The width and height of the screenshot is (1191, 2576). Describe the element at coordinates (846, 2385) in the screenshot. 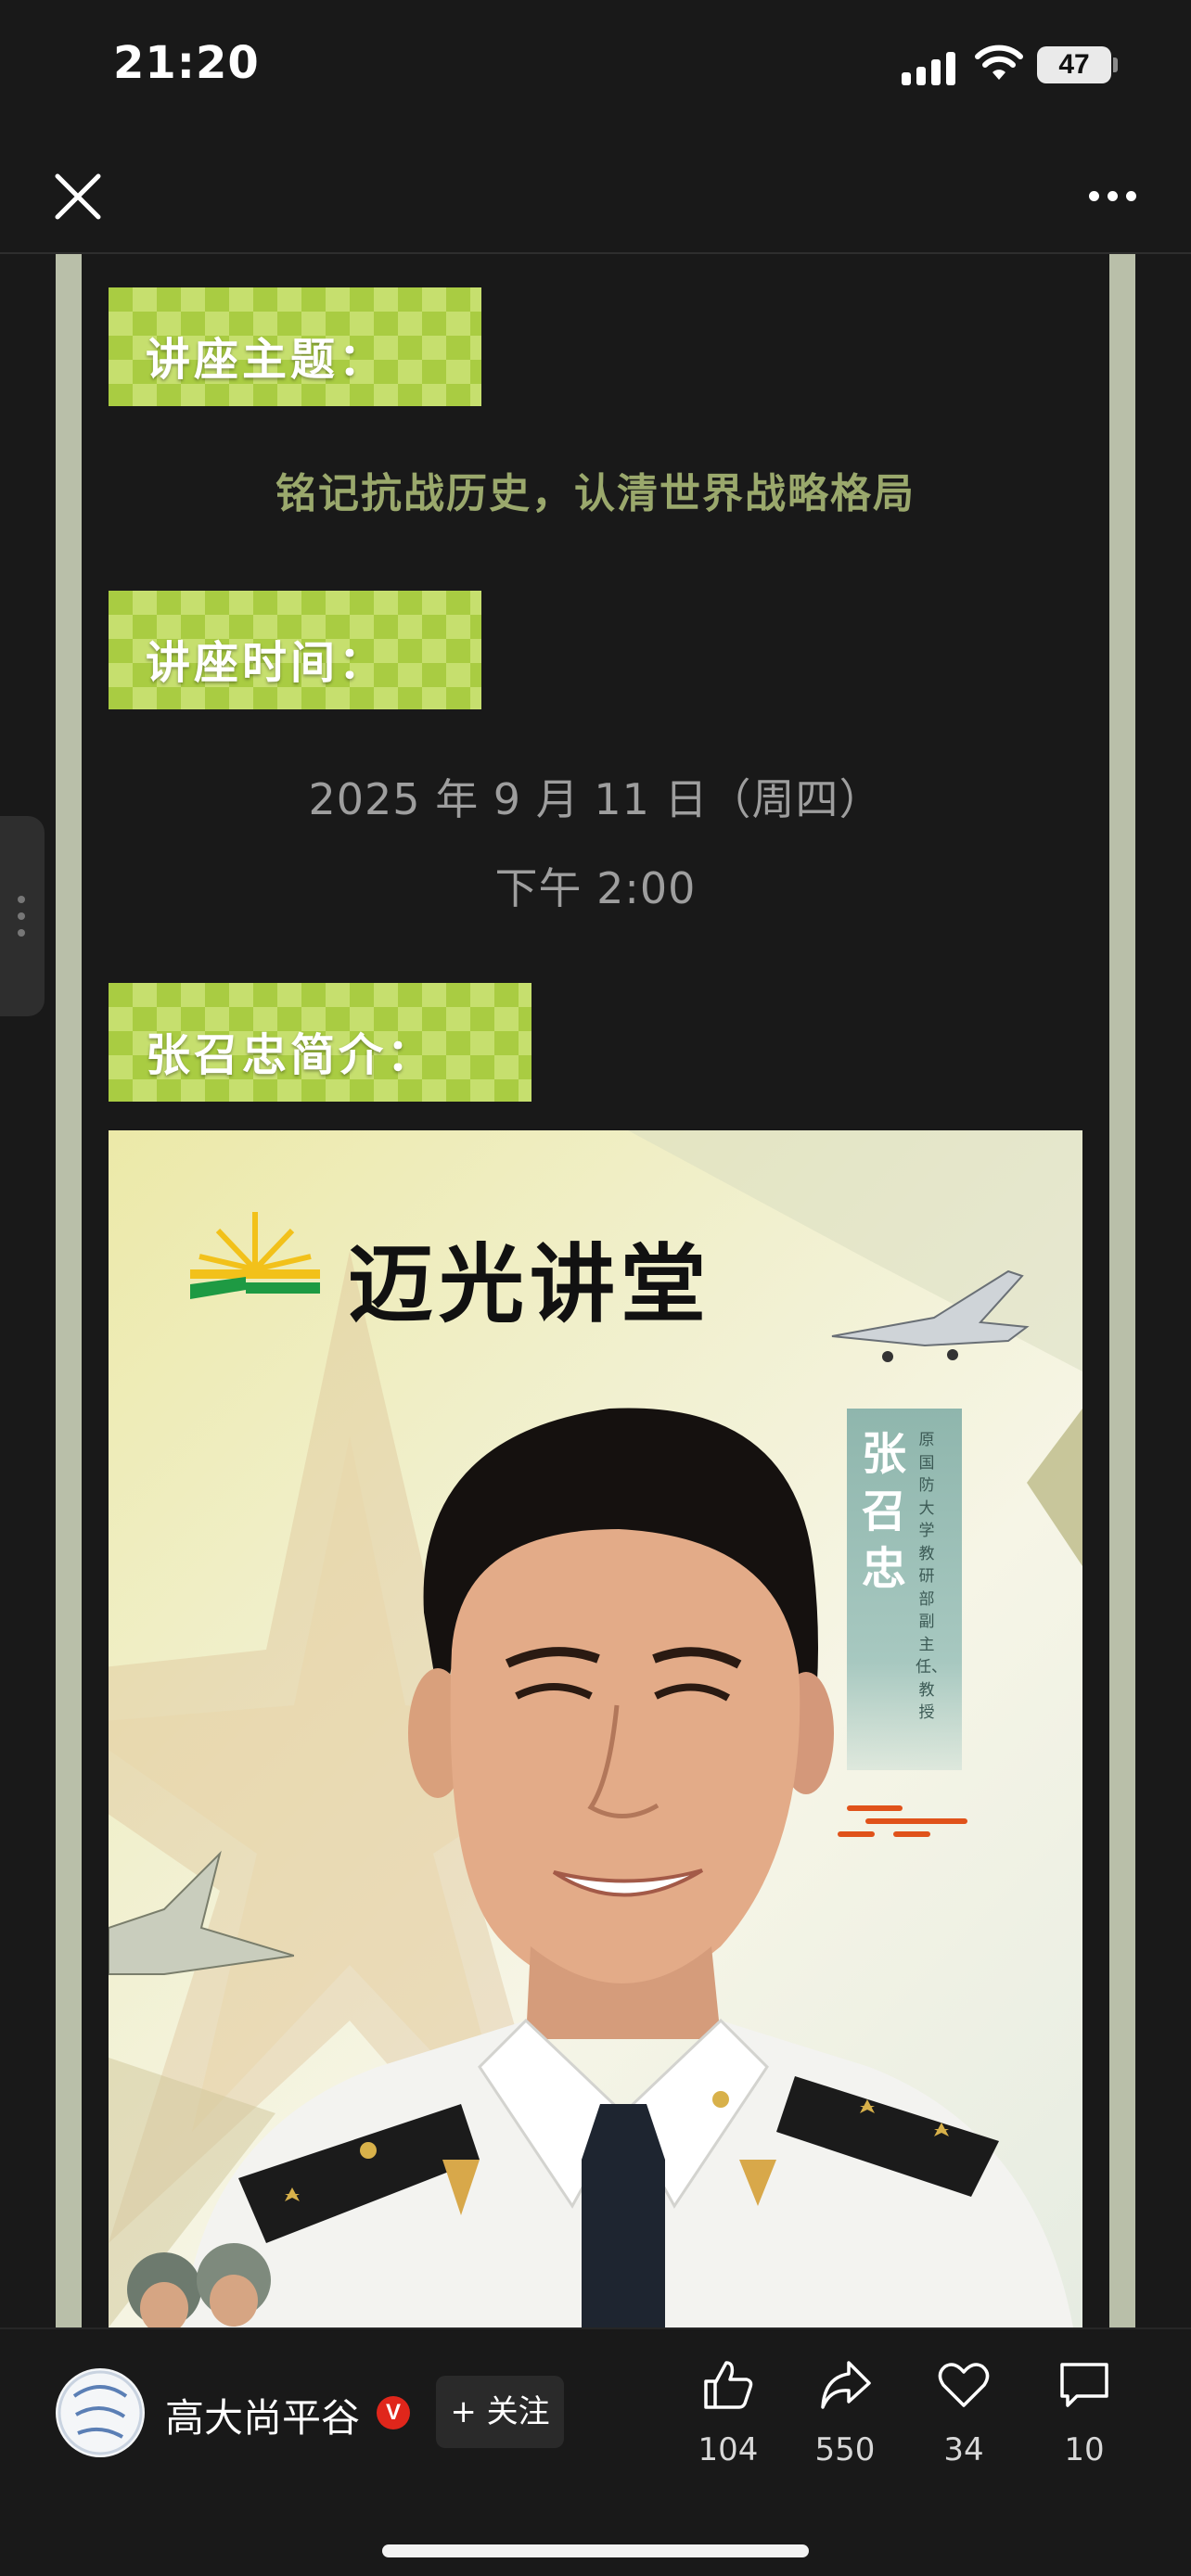

I see `share-icon` at that location.